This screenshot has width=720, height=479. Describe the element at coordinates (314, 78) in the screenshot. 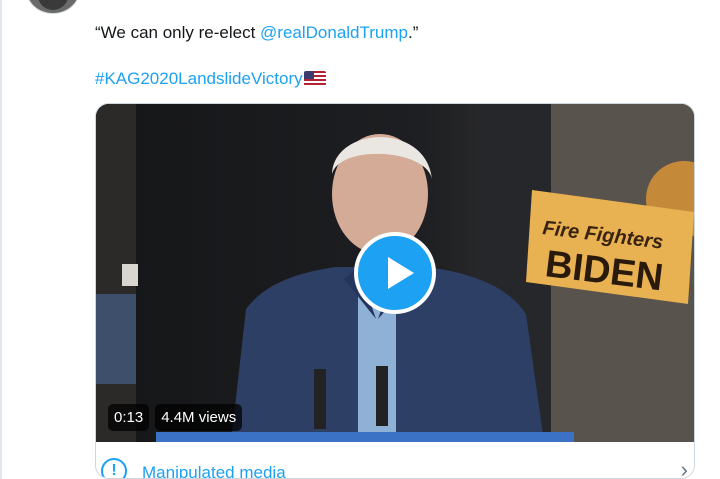

I see `us-flag-icon` at that location.